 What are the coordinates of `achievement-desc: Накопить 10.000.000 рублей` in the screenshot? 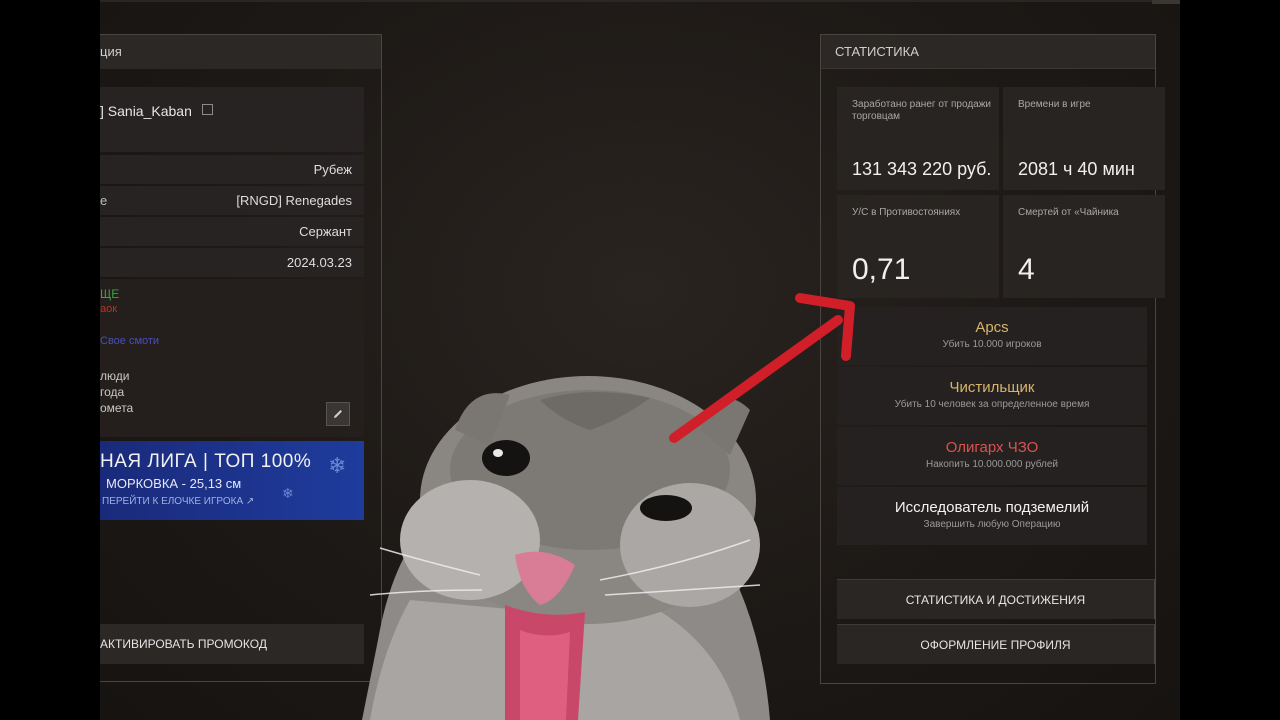 It's located at (992, 464).